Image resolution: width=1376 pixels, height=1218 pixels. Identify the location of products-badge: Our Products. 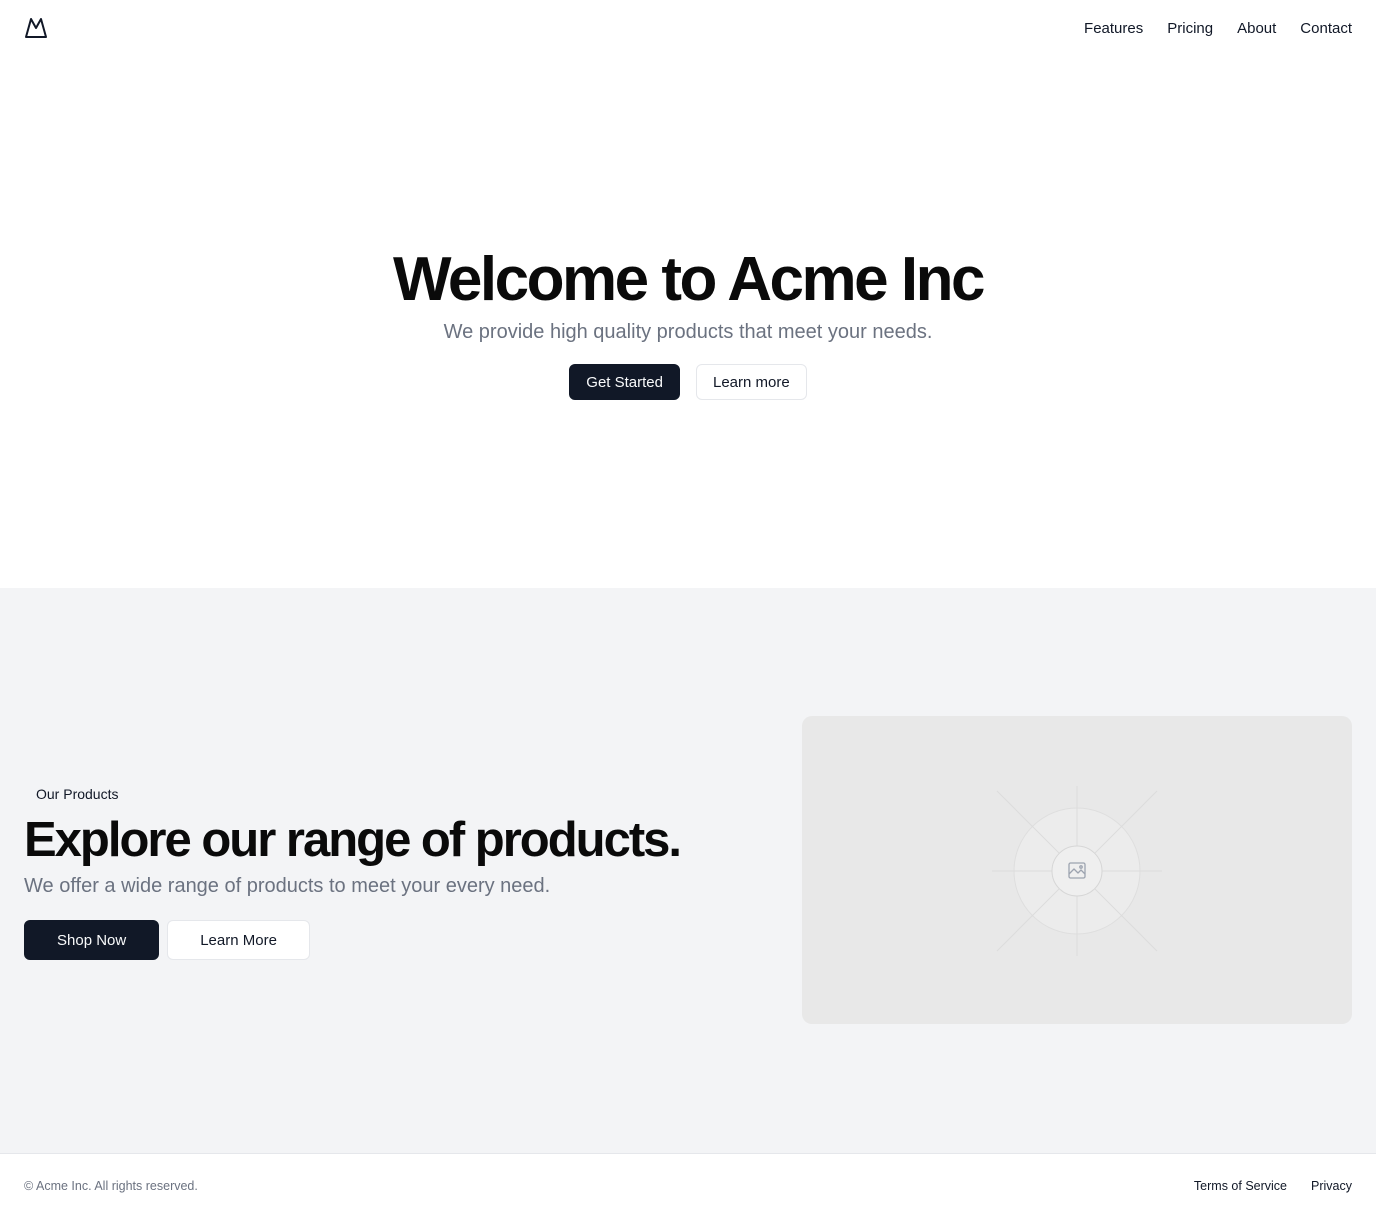
(77, 794).